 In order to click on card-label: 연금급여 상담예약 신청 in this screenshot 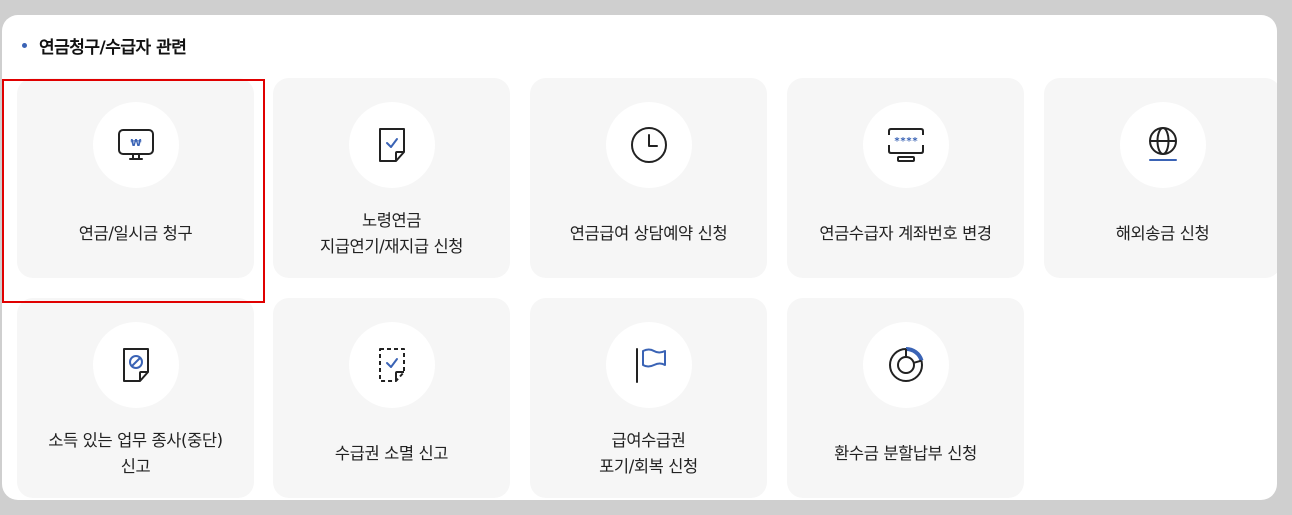, I will do `click(648, 234)`.